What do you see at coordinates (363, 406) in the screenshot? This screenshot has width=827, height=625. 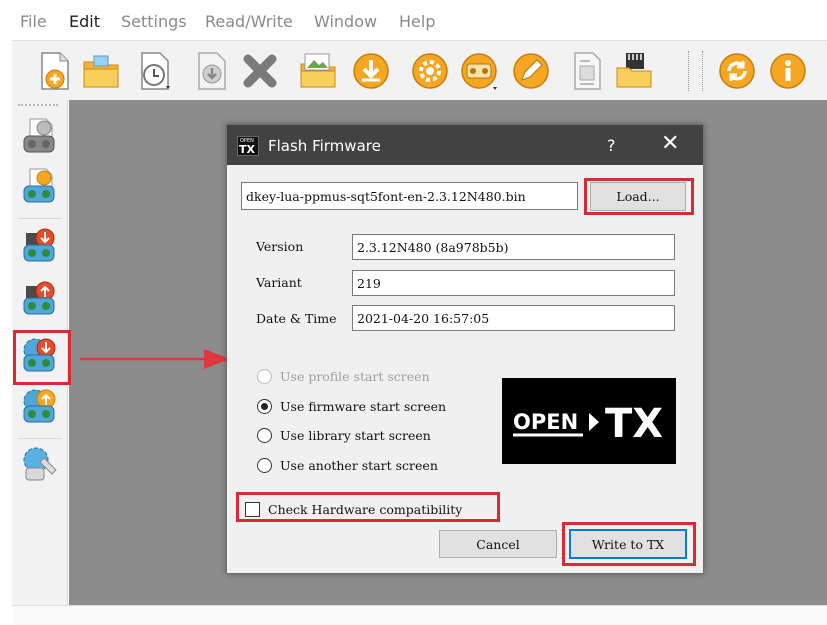 I see `radio-label: Use firmware start screen` at bounding box center [363, 406].